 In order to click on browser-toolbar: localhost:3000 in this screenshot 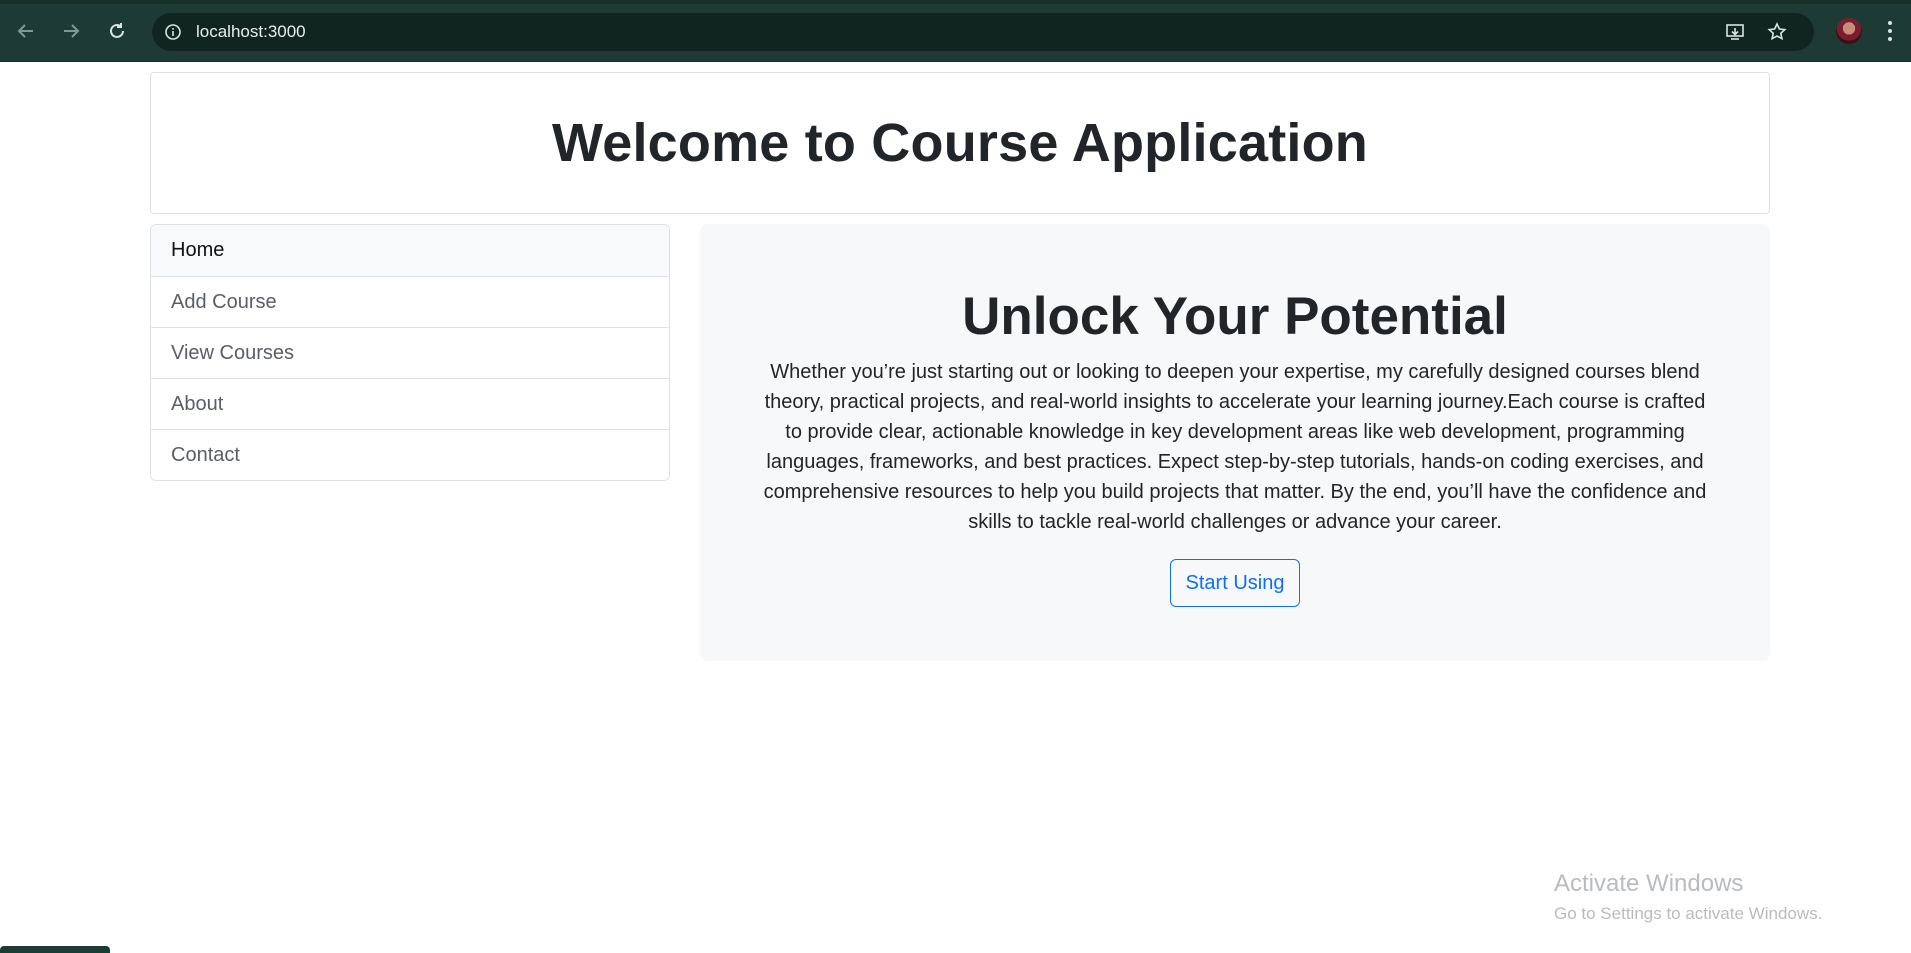, I will do `click(955, 31)`.